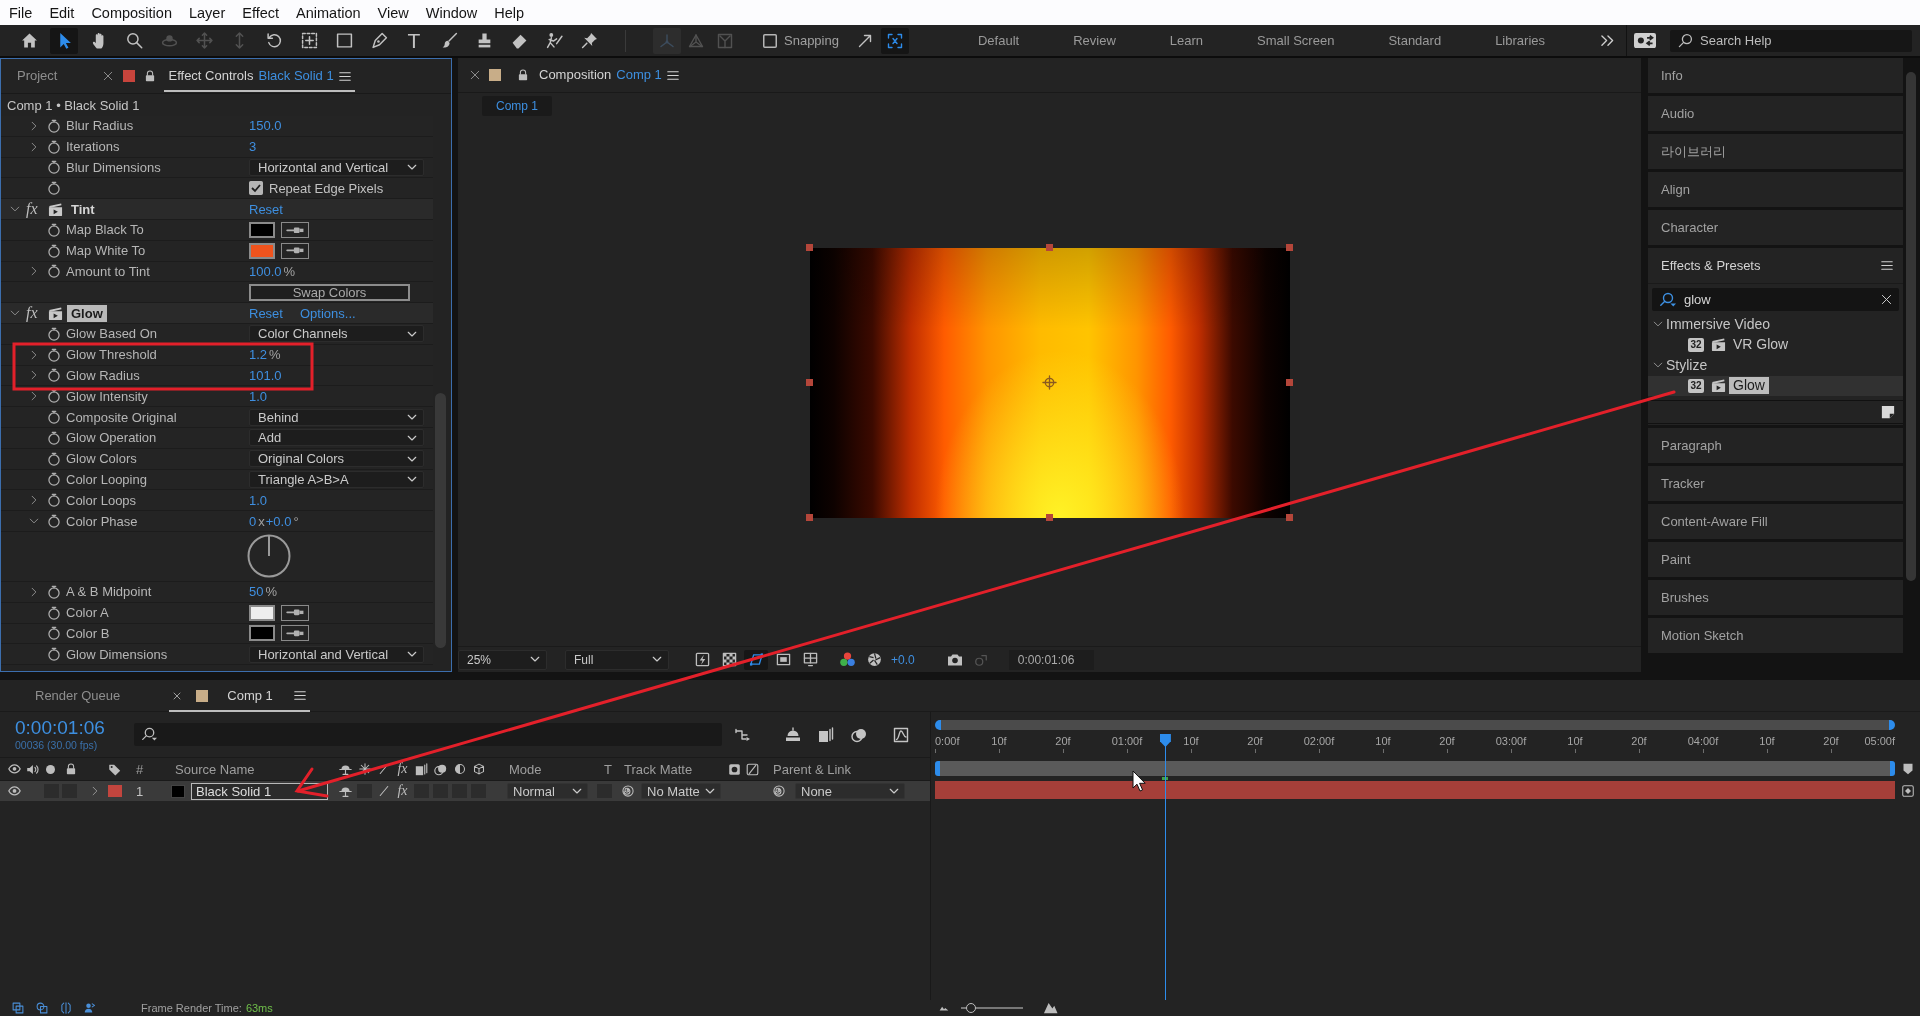  I want to click on menu-item: Window, so click(451, 12).